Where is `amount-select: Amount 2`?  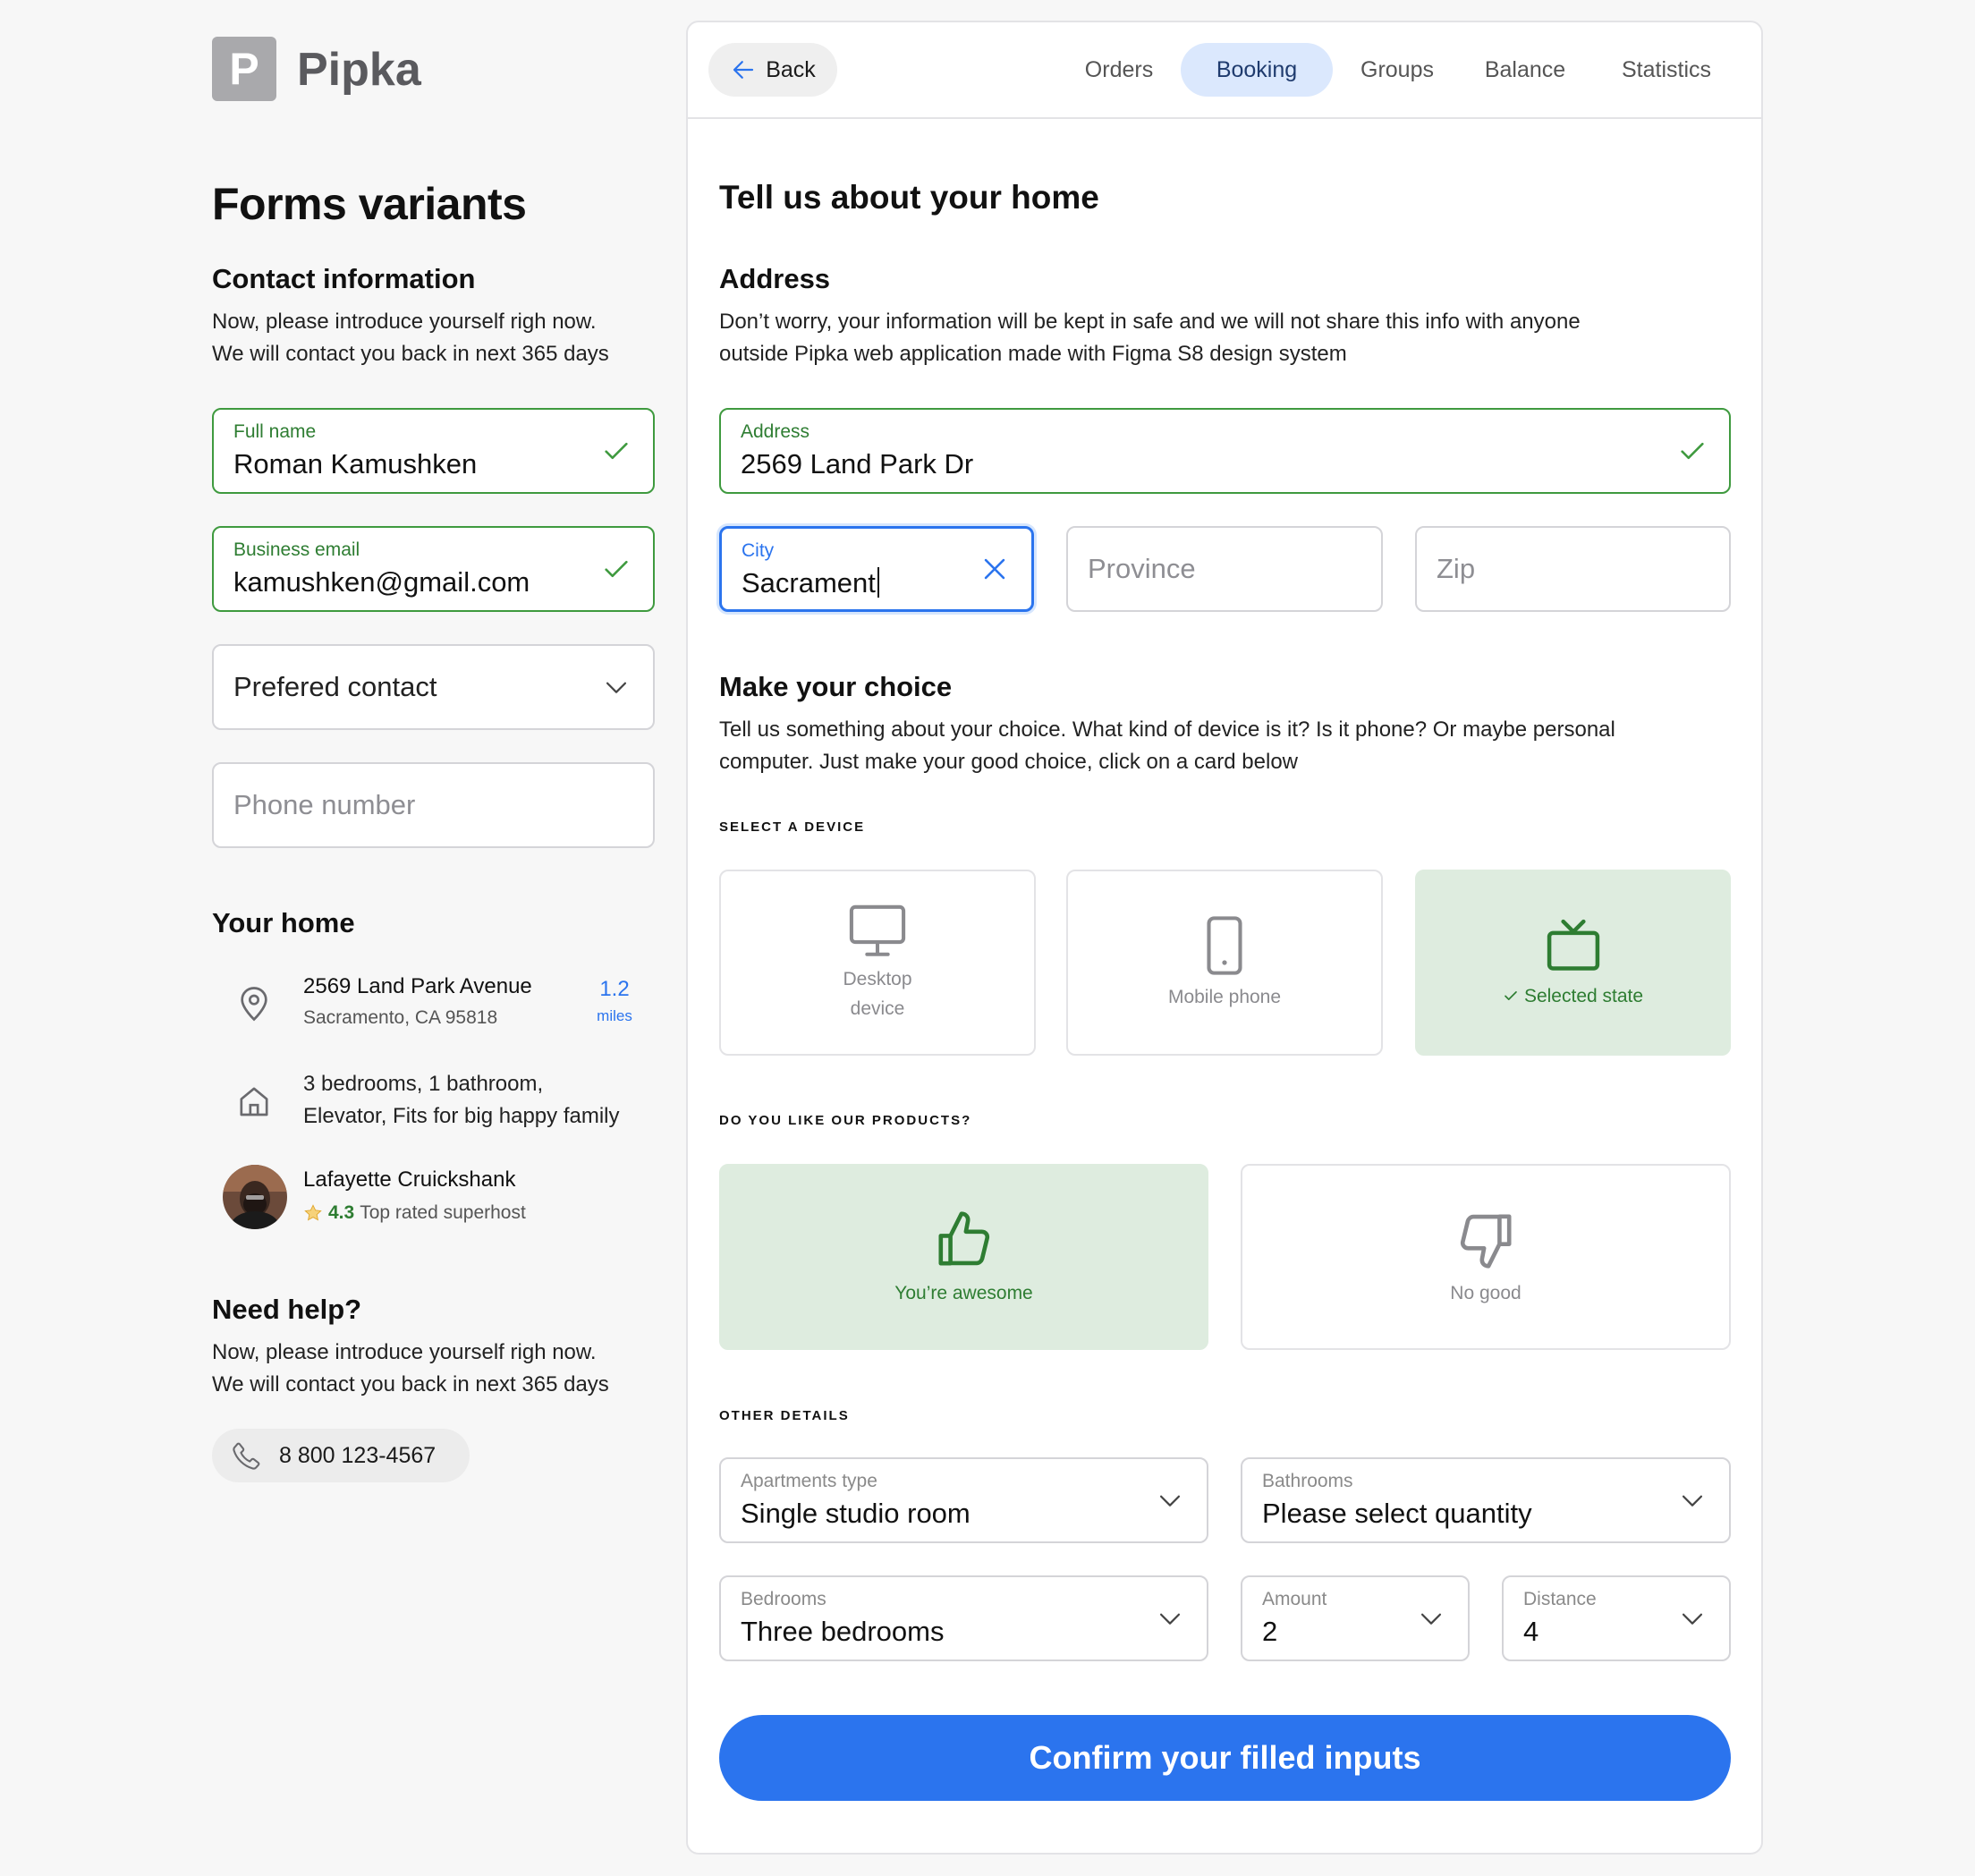 amount-select: Amount 2 is located at coordinates (1355, 1618).